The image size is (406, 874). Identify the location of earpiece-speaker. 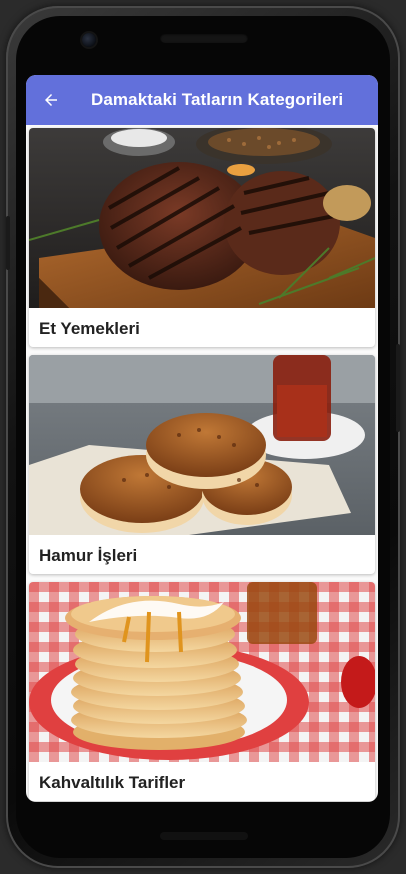
(204, 38).